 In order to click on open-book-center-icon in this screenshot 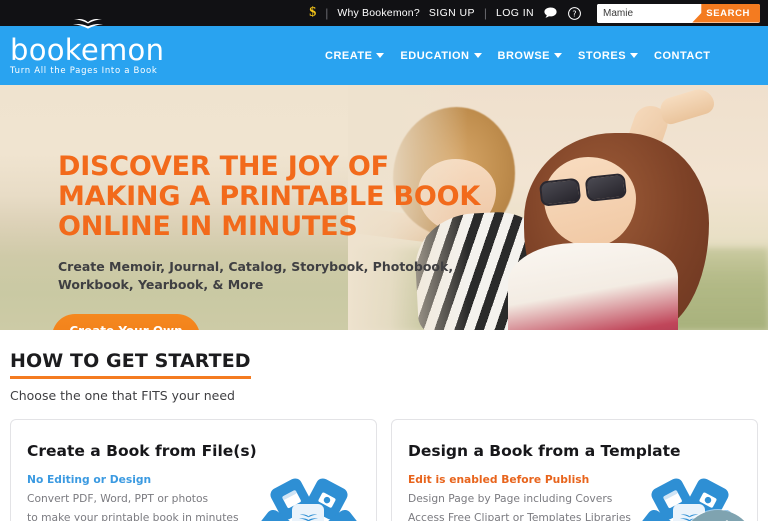, I will do `click(308, 512)`.